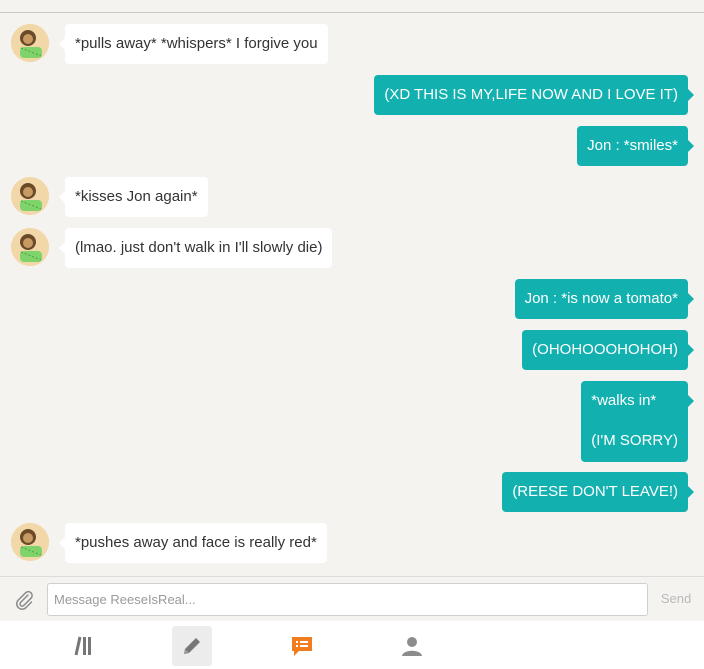  I want to click on message-text: Jon : *smiles*, so click(632, 145).